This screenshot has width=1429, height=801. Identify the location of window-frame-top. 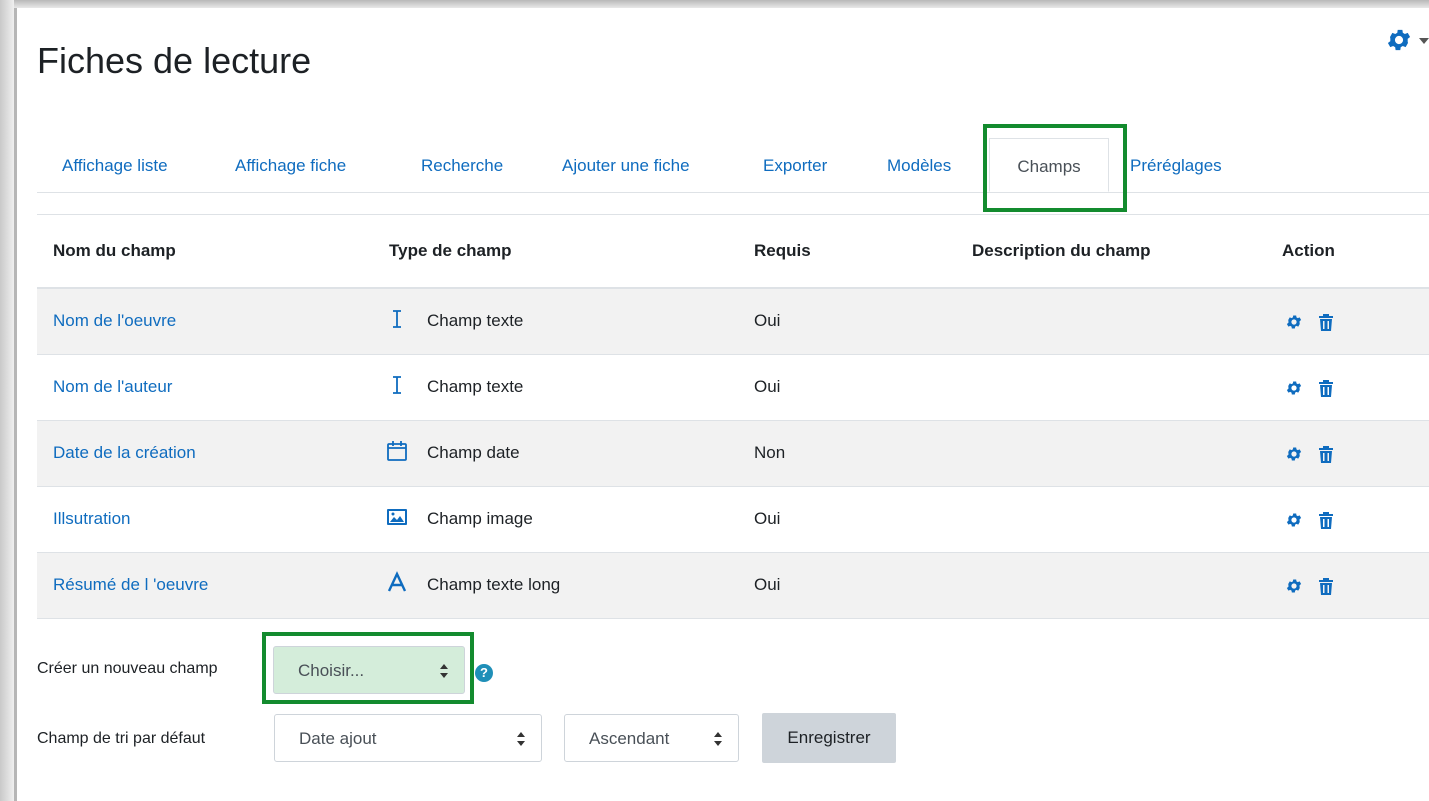
(714, 4).